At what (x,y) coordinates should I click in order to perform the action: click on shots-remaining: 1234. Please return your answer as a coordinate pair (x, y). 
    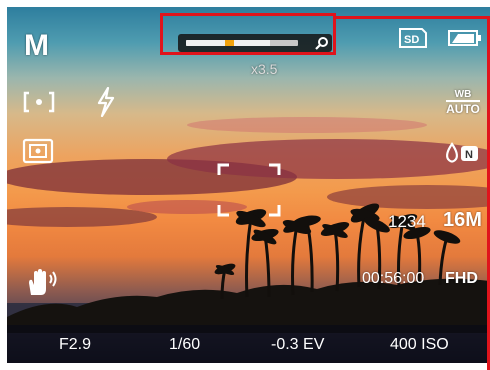
    Looking at the image, I should click on (407, 221).